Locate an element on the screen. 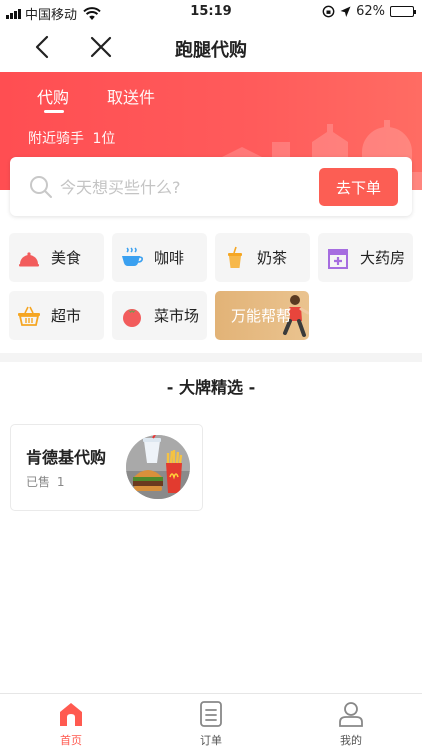 This screenshot has height=750, width=422. category-supermarket: 超市 is located at coordinates (56, 315).